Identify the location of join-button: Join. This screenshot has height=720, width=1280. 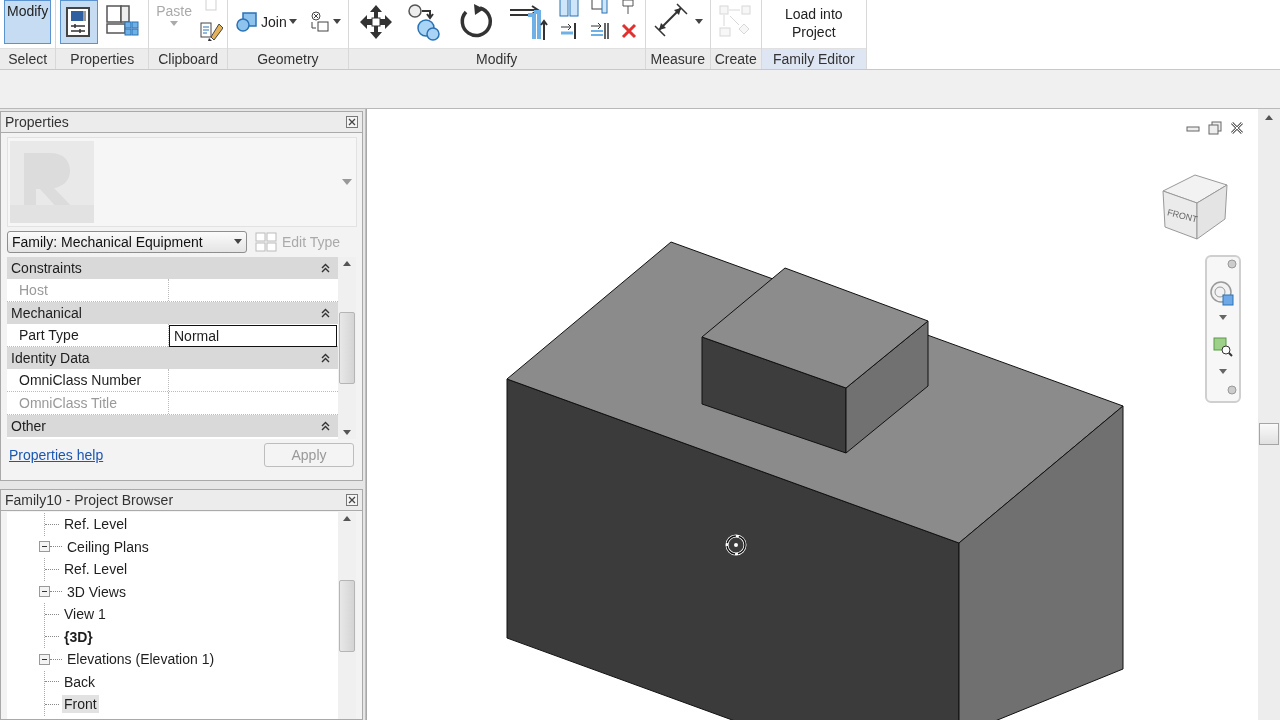
(266, 22).